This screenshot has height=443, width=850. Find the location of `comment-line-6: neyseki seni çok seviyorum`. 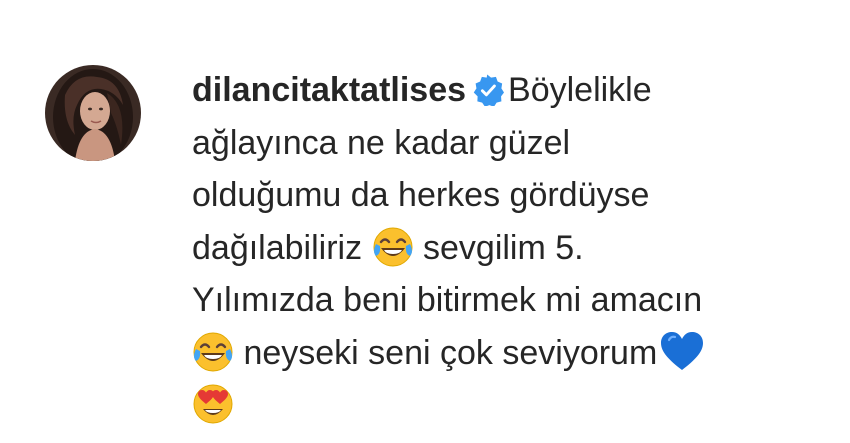

comment-line-6: neyseki seni çok seviyorum is located at coordinates (502, 353).